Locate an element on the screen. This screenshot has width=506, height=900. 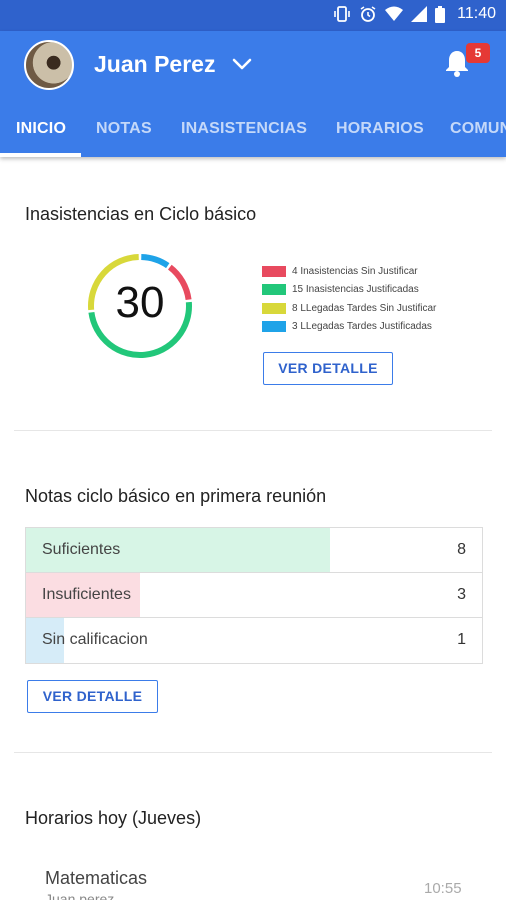
legend-label: 4 Inasistencias Sin Justificar is located at coordinates (355, 271).